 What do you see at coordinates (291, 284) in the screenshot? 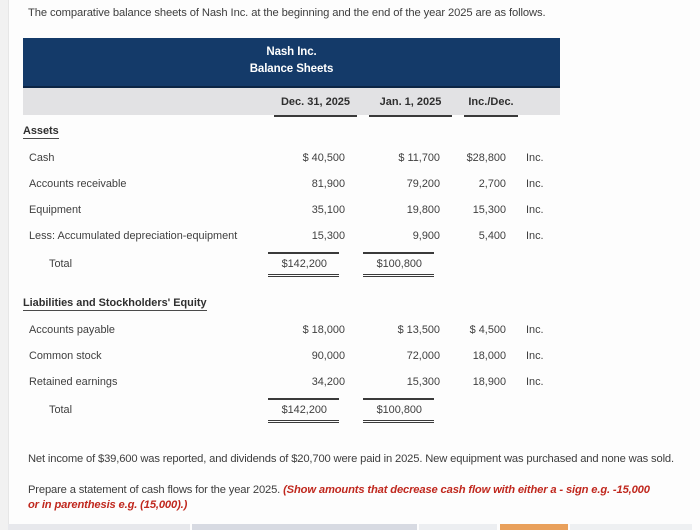
I see `section-spacer` at bounding box center [291, 284].